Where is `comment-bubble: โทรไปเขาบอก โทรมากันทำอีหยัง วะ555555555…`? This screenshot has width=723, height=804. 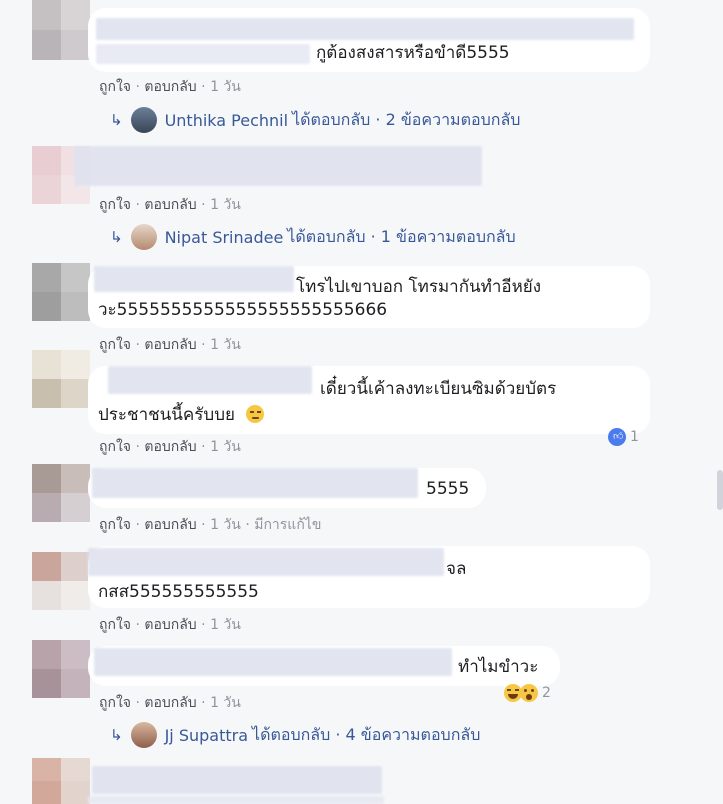
comment-bubble: โทรไปเขาบอก โทรมากันทำอีหยัง วะ555555555… is located at coordinates (369, 297).